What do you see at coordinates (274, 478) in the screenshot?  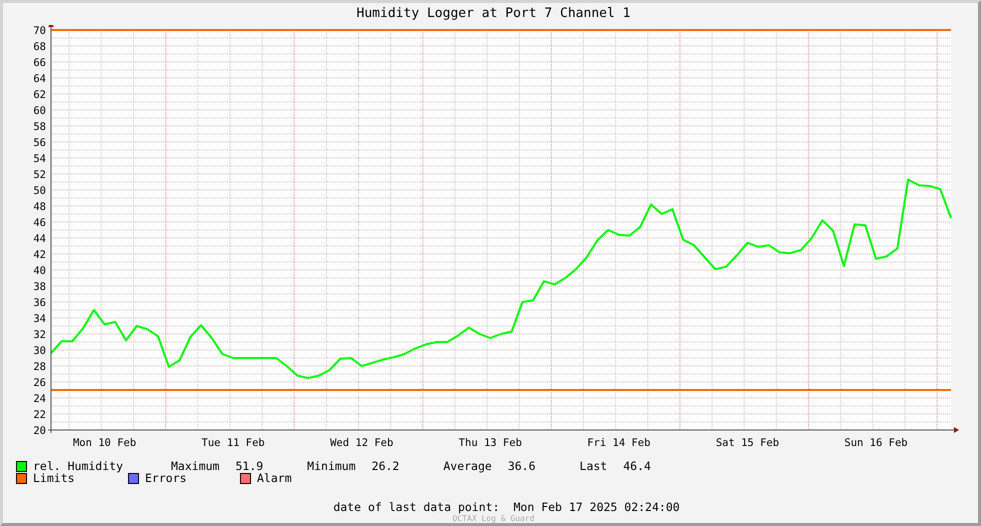 I see `legend-label: Alarm` at bounding box center [274, 478].